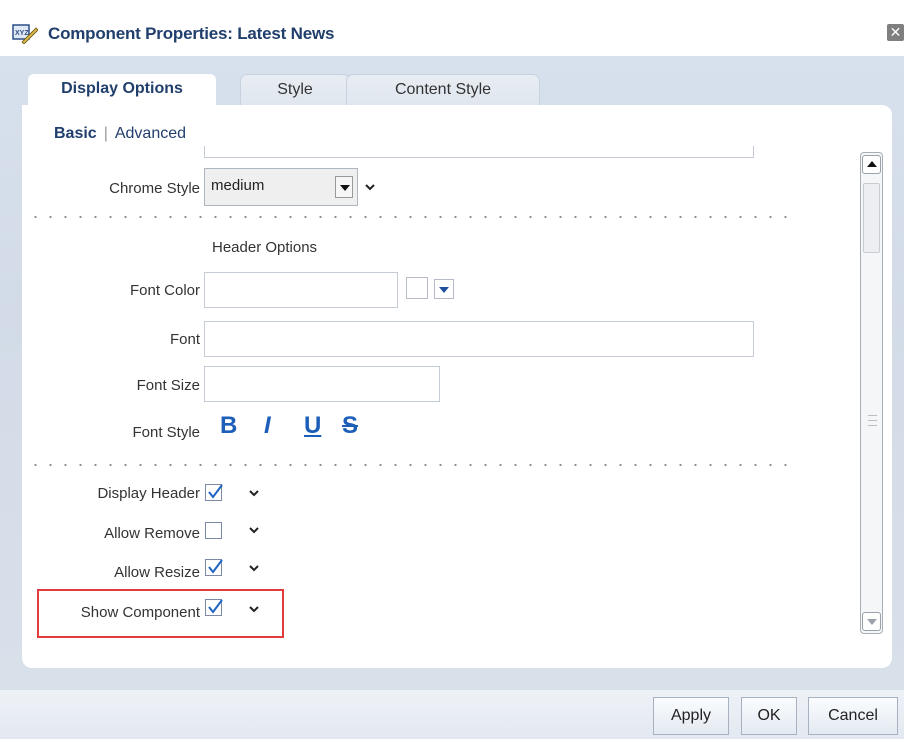  I want to click on display-header-checkbox, so click(214, 492).